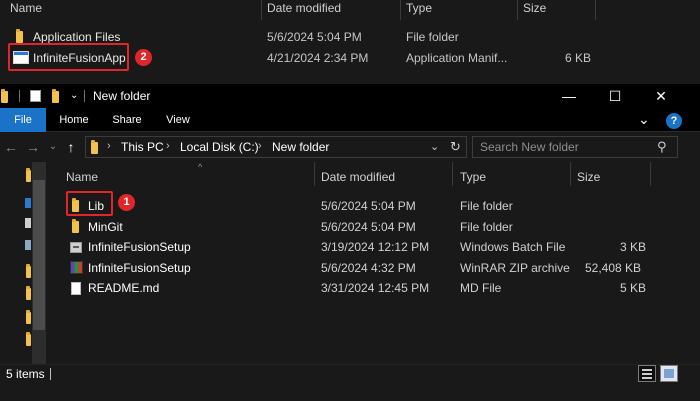 This screenshot has width=700, height=401. Describe the element at coordinates (300, 147) in the screenshot. I see `breadcrumb-new-folder: New folder` at that location.